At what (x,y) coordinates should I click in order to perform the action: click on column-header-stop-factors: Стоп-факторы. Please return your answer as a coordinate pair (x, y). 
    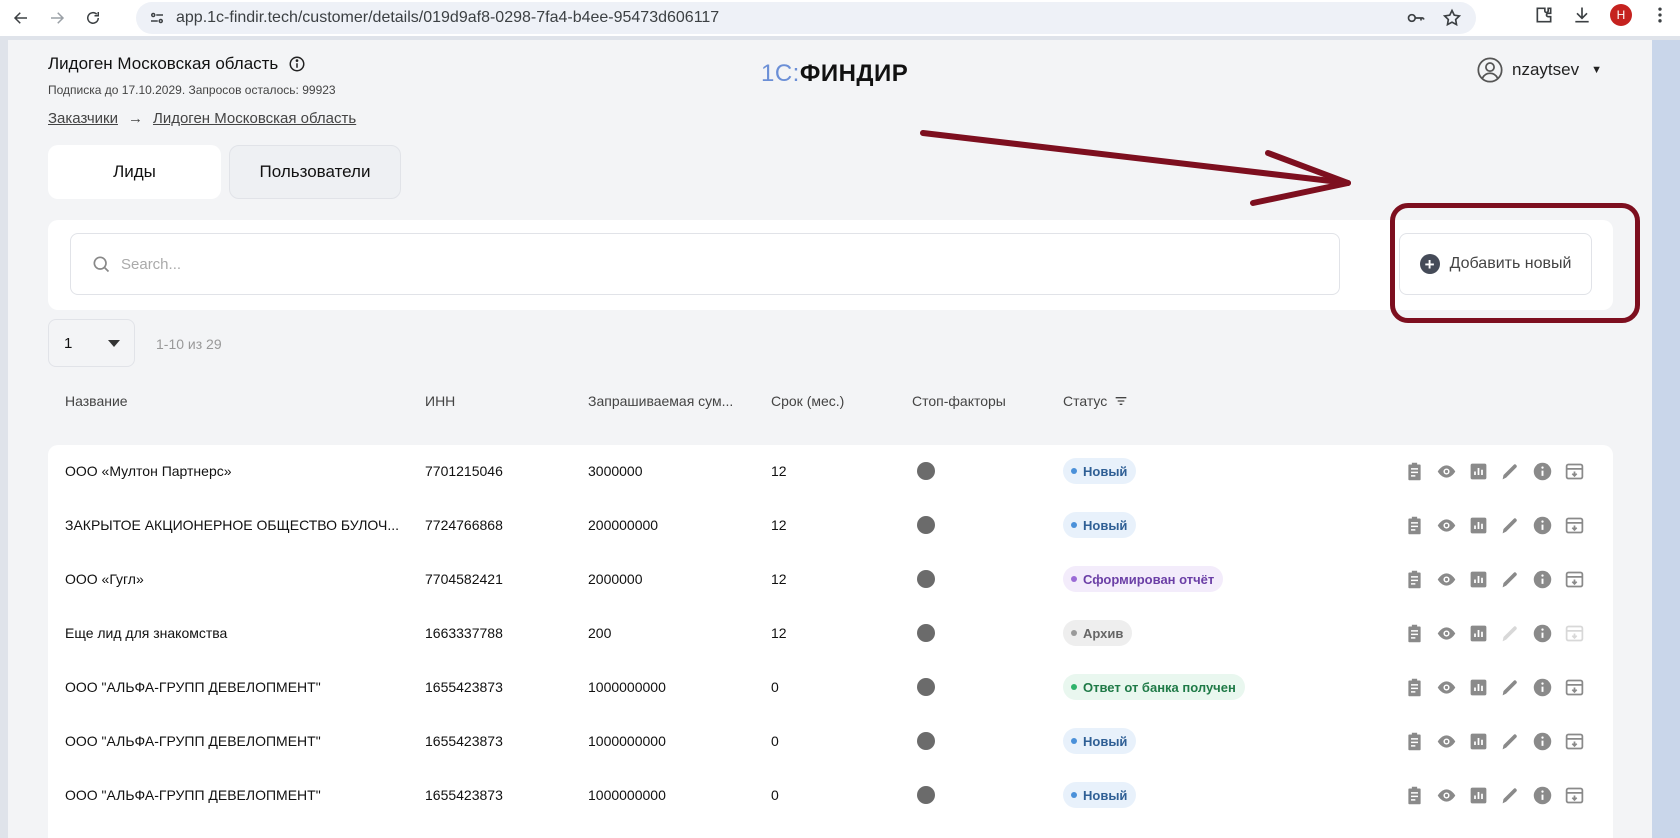
    Looking at the image, I should click on (959, 401).